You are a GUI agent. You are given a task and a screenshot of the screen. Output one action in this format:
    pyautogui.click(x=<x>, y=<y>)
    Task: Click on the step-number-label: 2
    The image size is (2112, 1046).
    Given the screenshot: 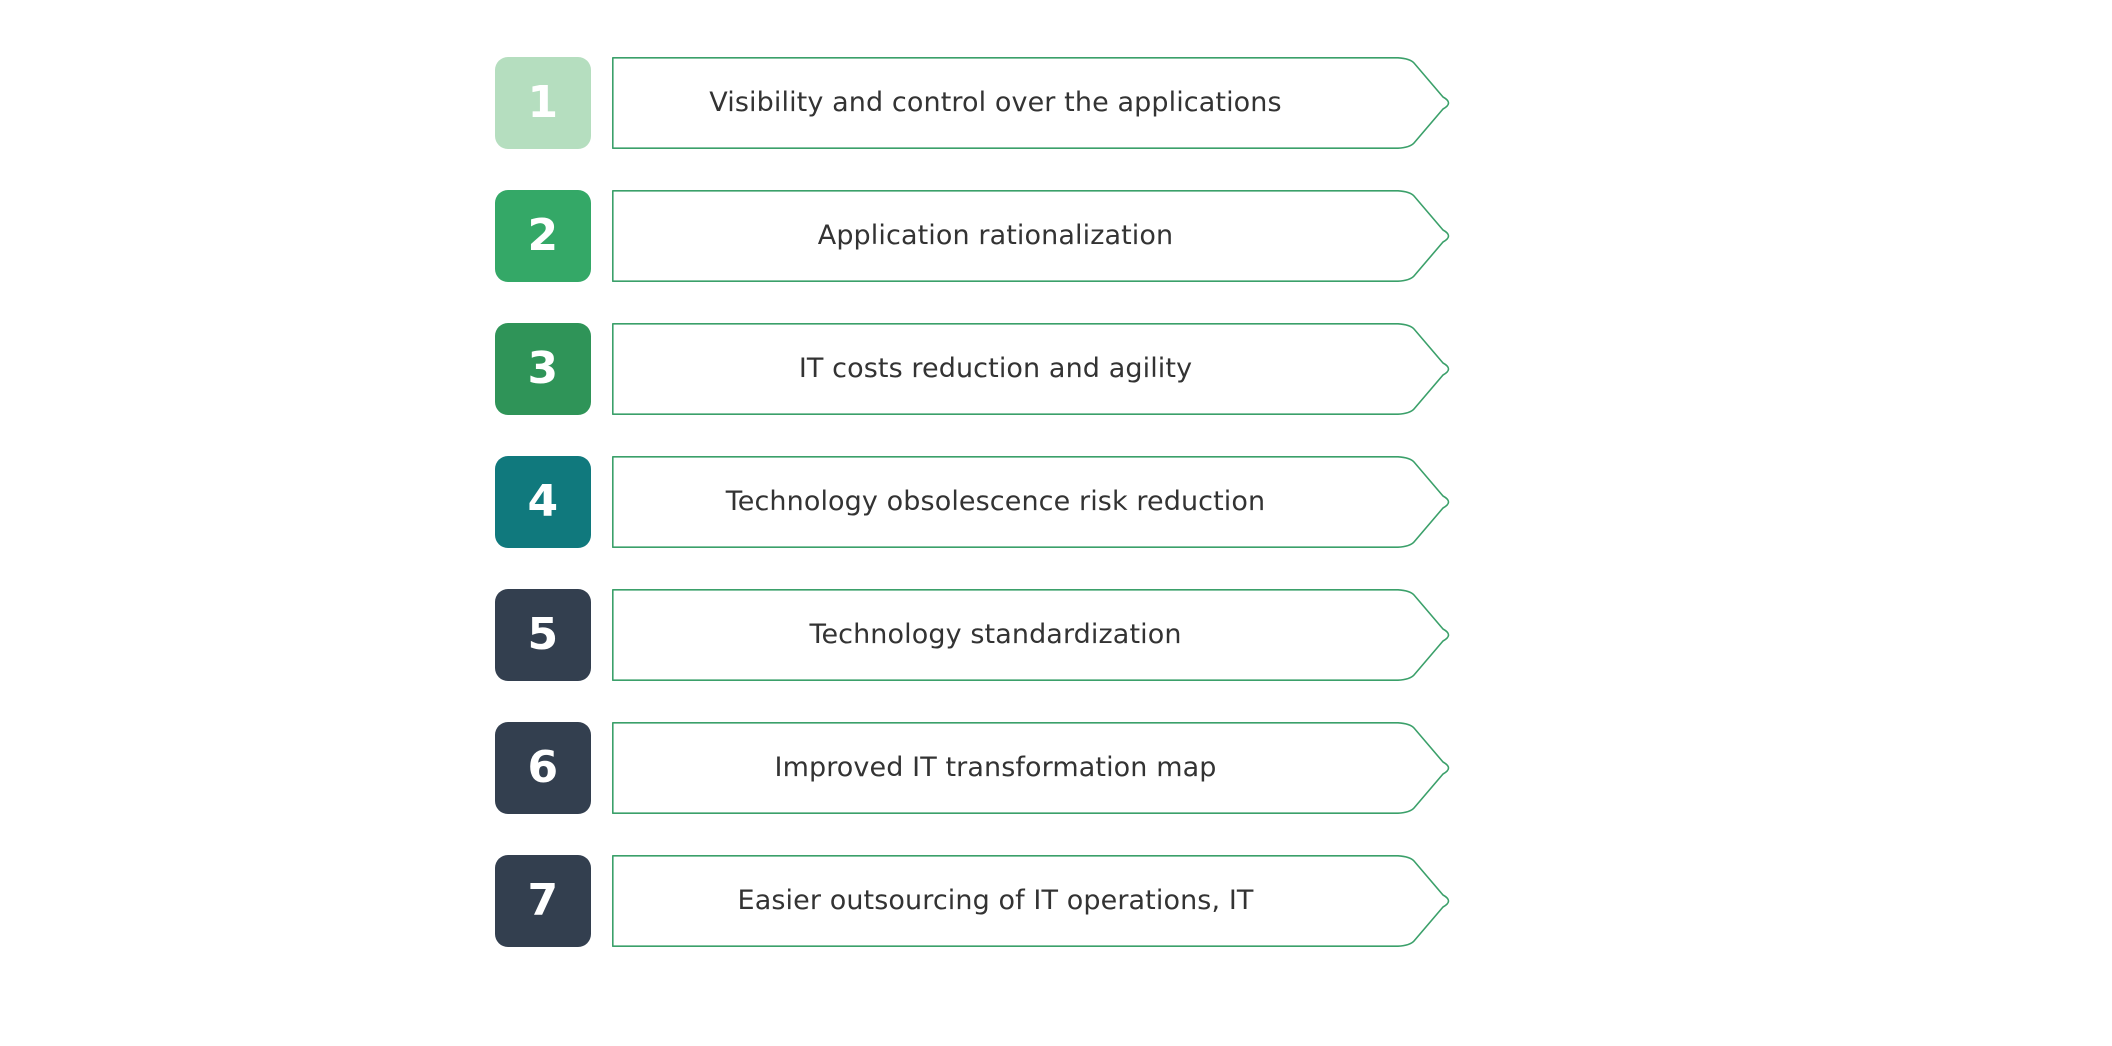 What is the action you would take?
    pyautogui.click(x=543, y=235)
    